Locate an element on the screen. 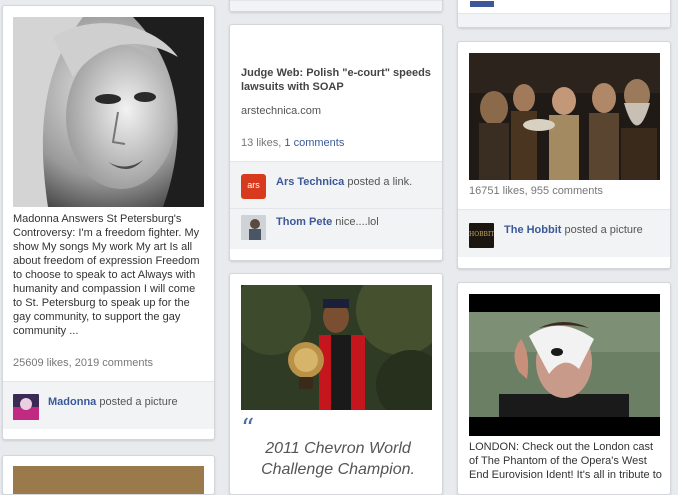 This screenshot has width=678, height=495. top-card-col3 is located at coordinates (564, 14).